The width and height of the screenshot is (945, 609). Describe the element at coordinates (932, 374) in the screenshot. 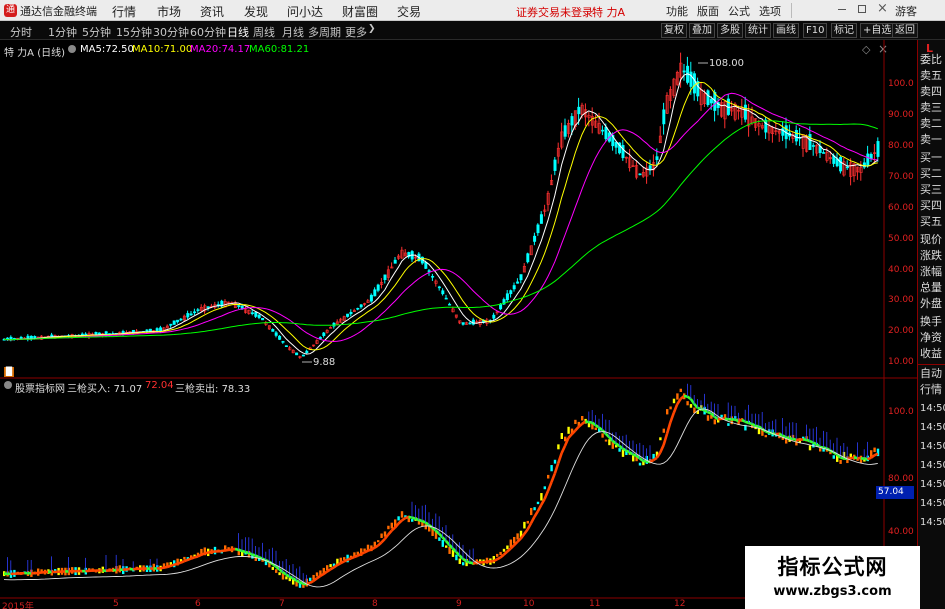

I see `panel-tab-auto: 自动` at that location.